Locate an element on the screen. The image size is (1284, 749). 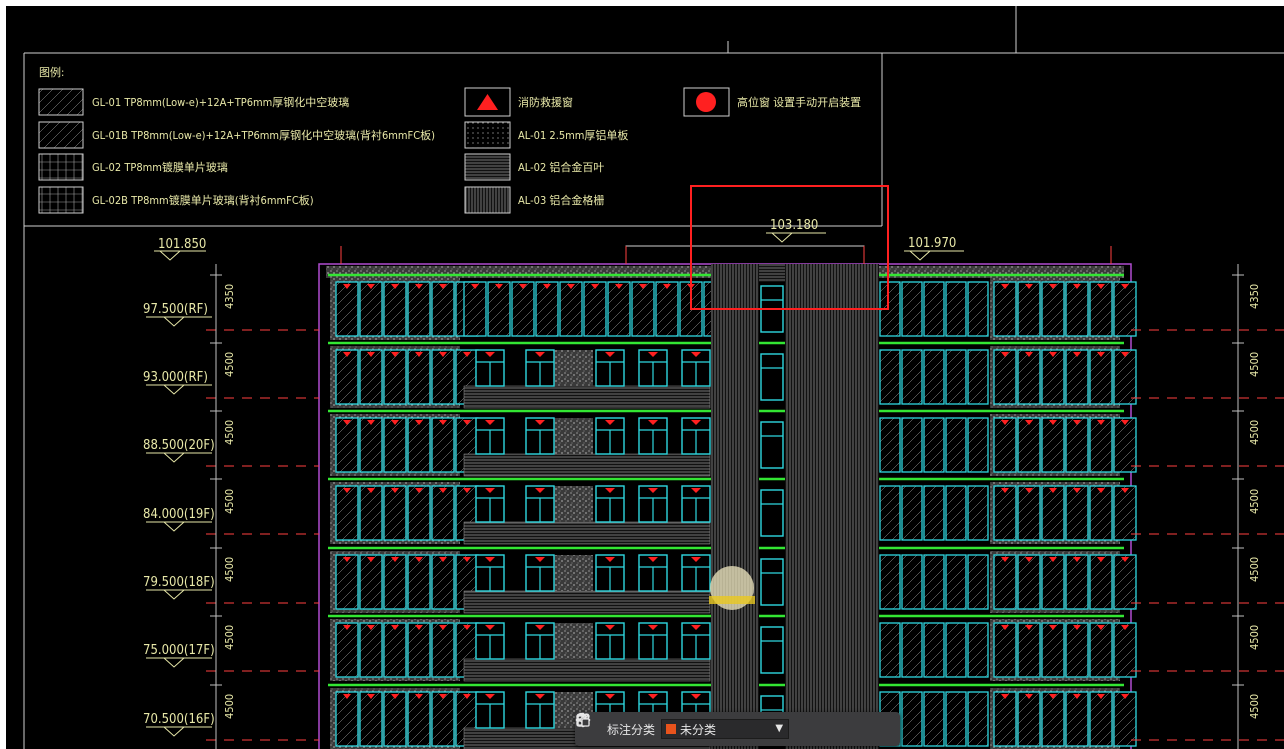
level-label: 84.000(19F) is located at coordinates (179, 514).